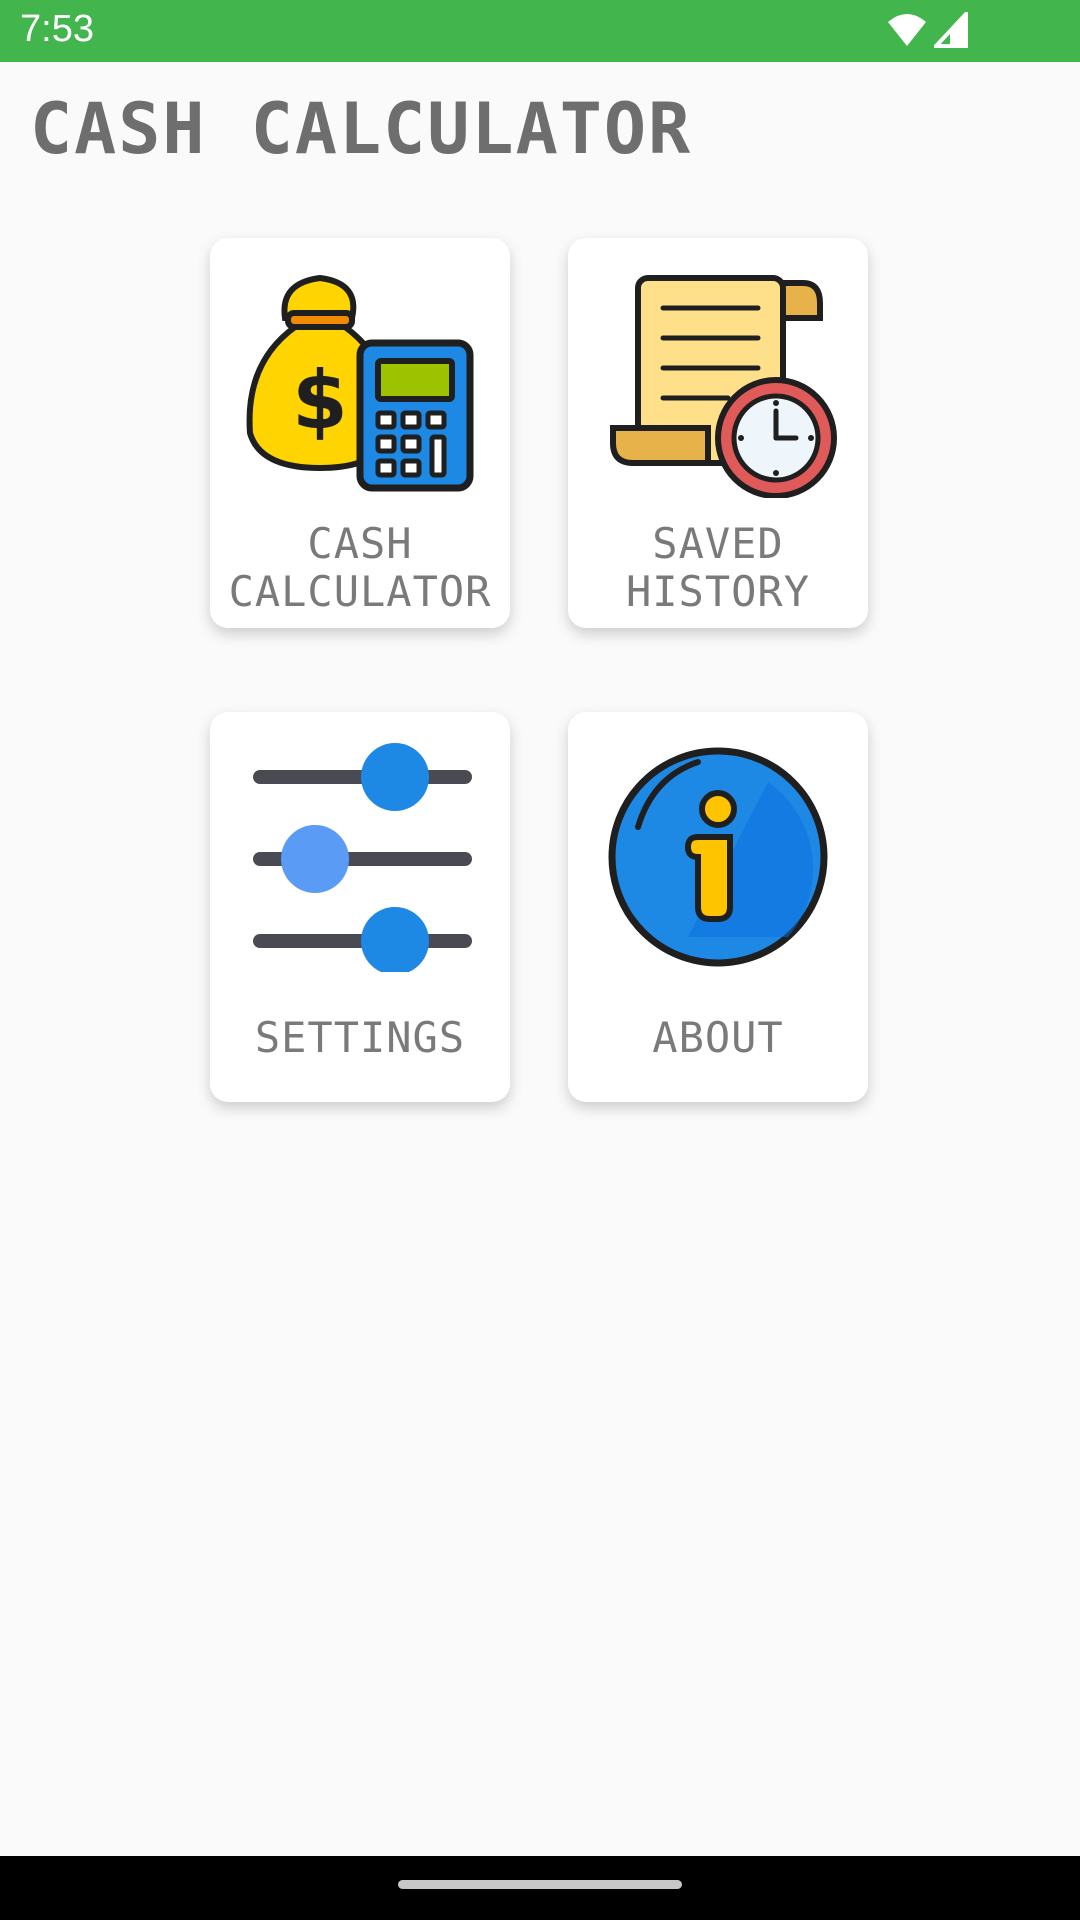 This screenshot has height=1920, width=1080. What do you see at coordinates (717, 567) in the screenshot?
I see `saved-history-label: SAVED HISTORY` at bounding box center [717, 567].